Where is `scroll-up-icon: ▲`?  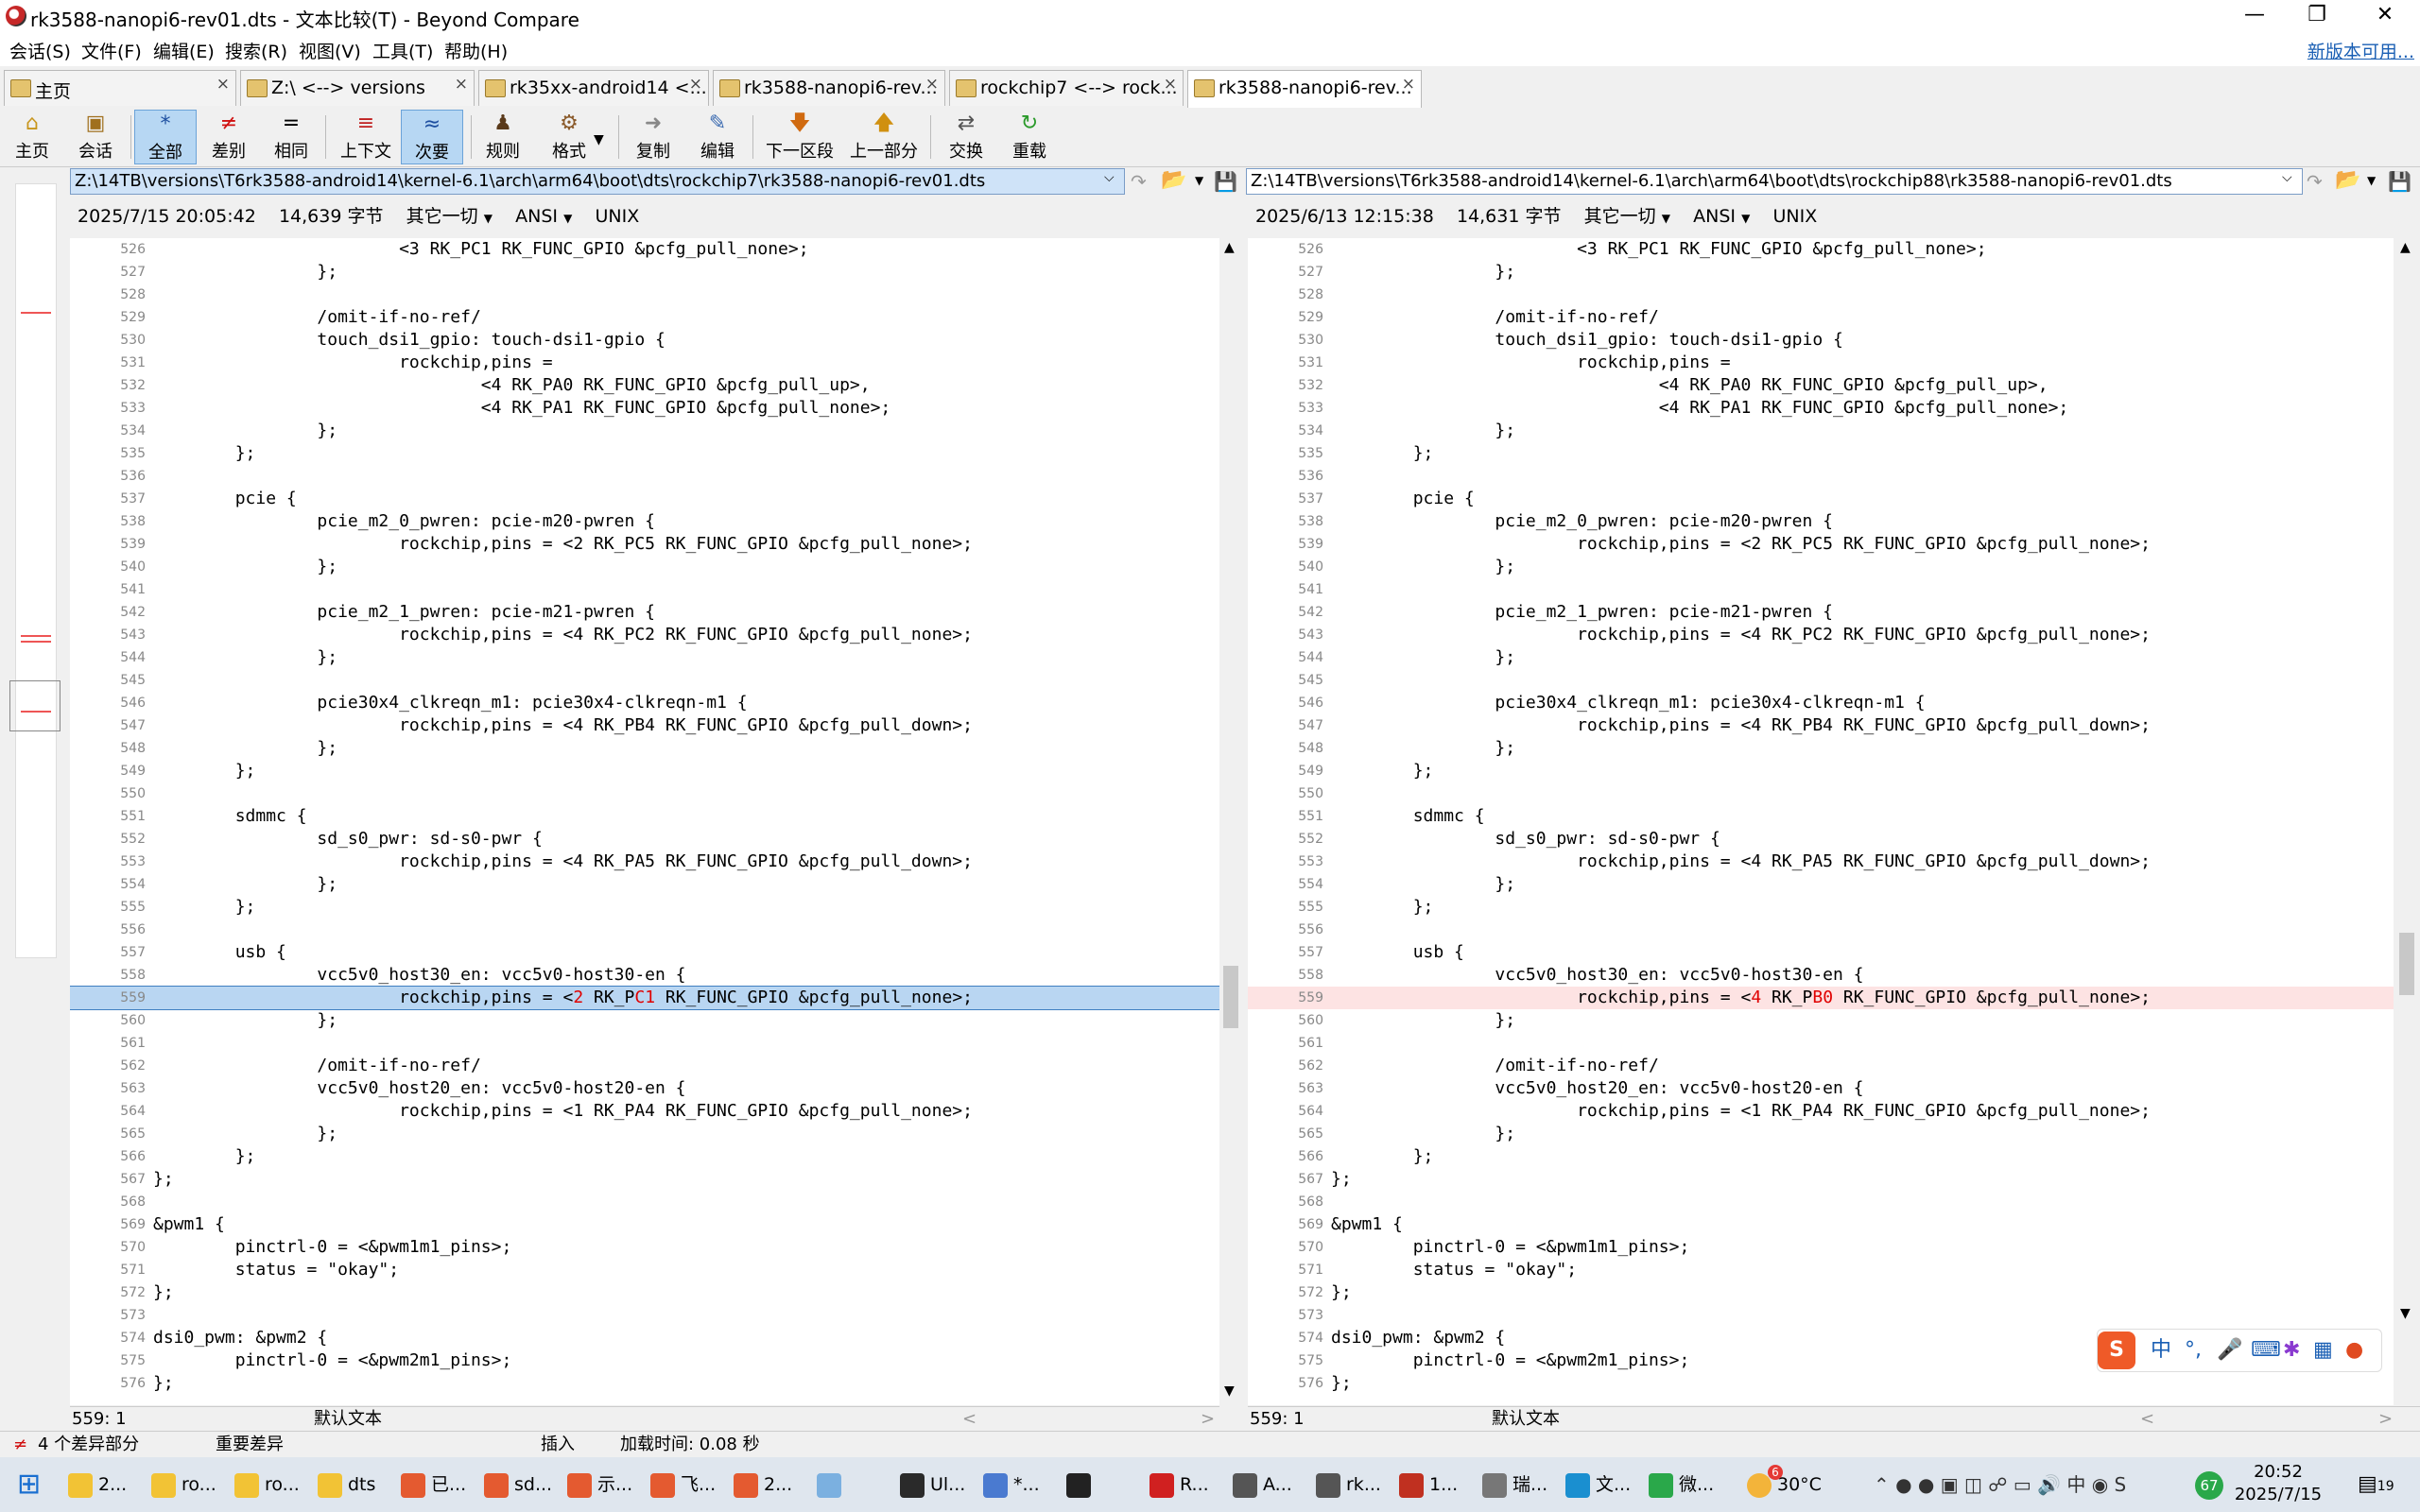 scroll-up-icon: ▲ is located at coordinates (1229, 247).